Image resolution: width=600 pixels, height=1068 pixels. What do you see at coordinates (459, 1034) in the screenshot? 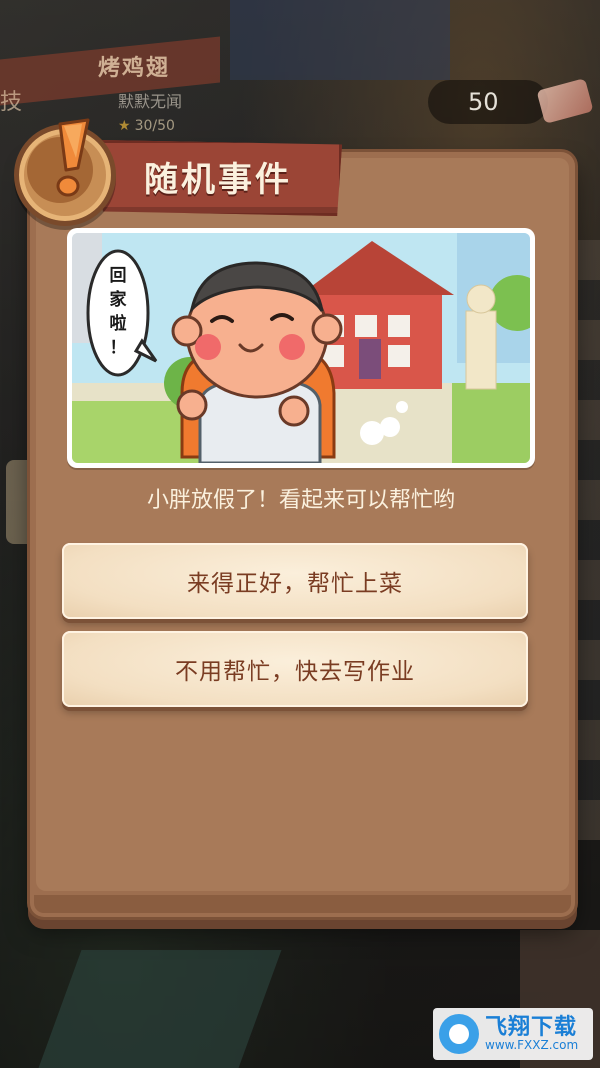
I see `watermark-logo-icon` at bounding box center [459, 1034].